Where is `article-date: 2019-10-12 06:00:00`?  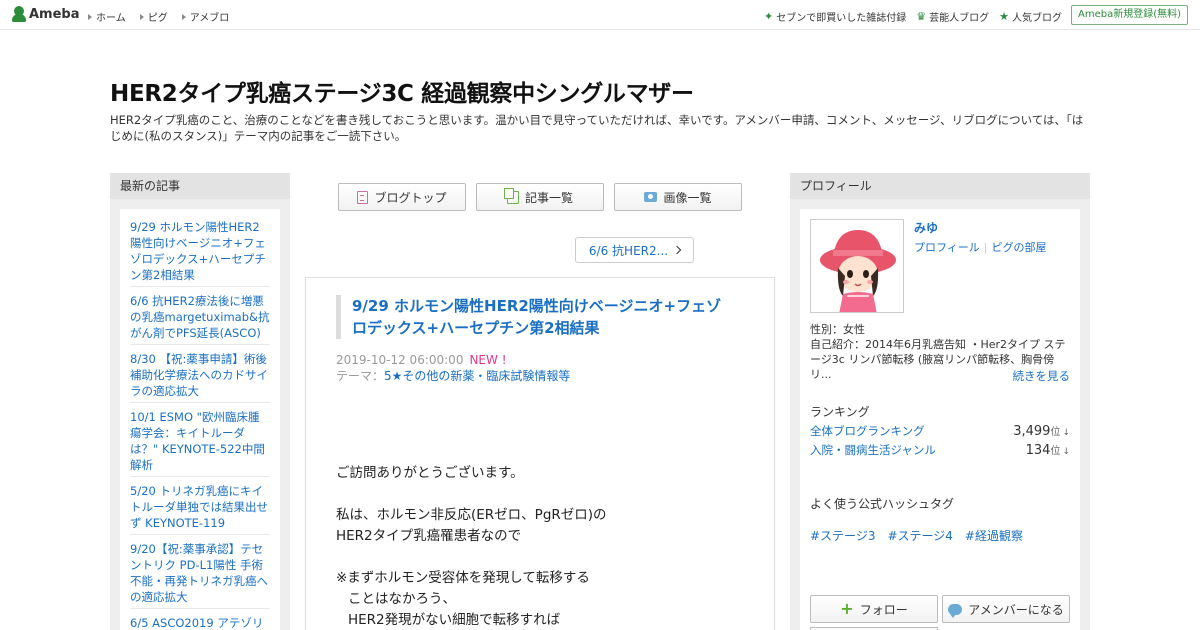
article-date: 2019-10-12 06:00:00 is located at coordinates (400, 360).